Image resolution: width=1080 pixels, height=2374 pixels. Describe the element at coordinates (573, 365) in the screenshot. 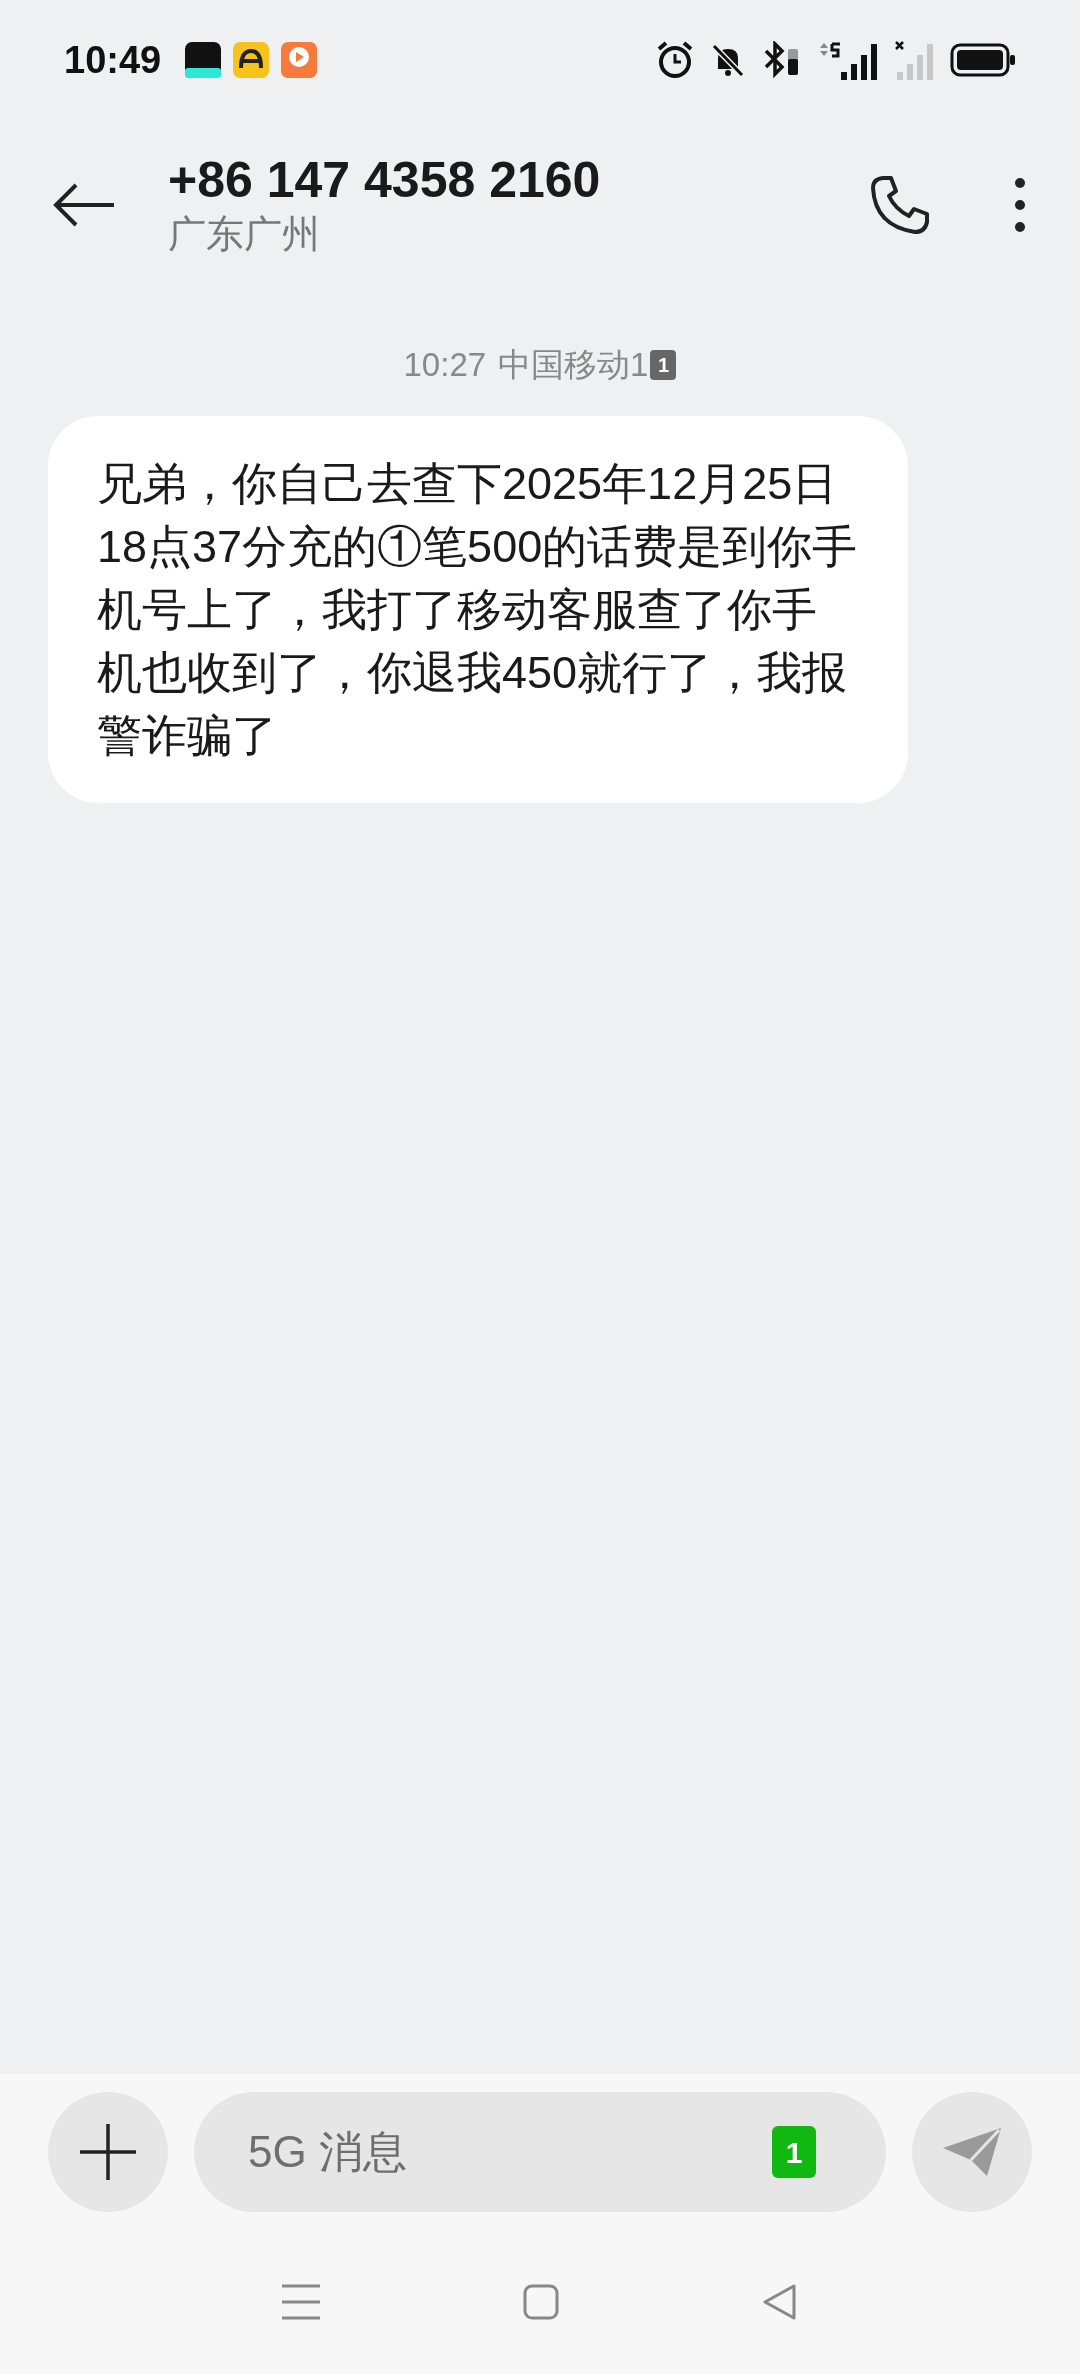

I see `carrier-label: 中国移动1` at that location.